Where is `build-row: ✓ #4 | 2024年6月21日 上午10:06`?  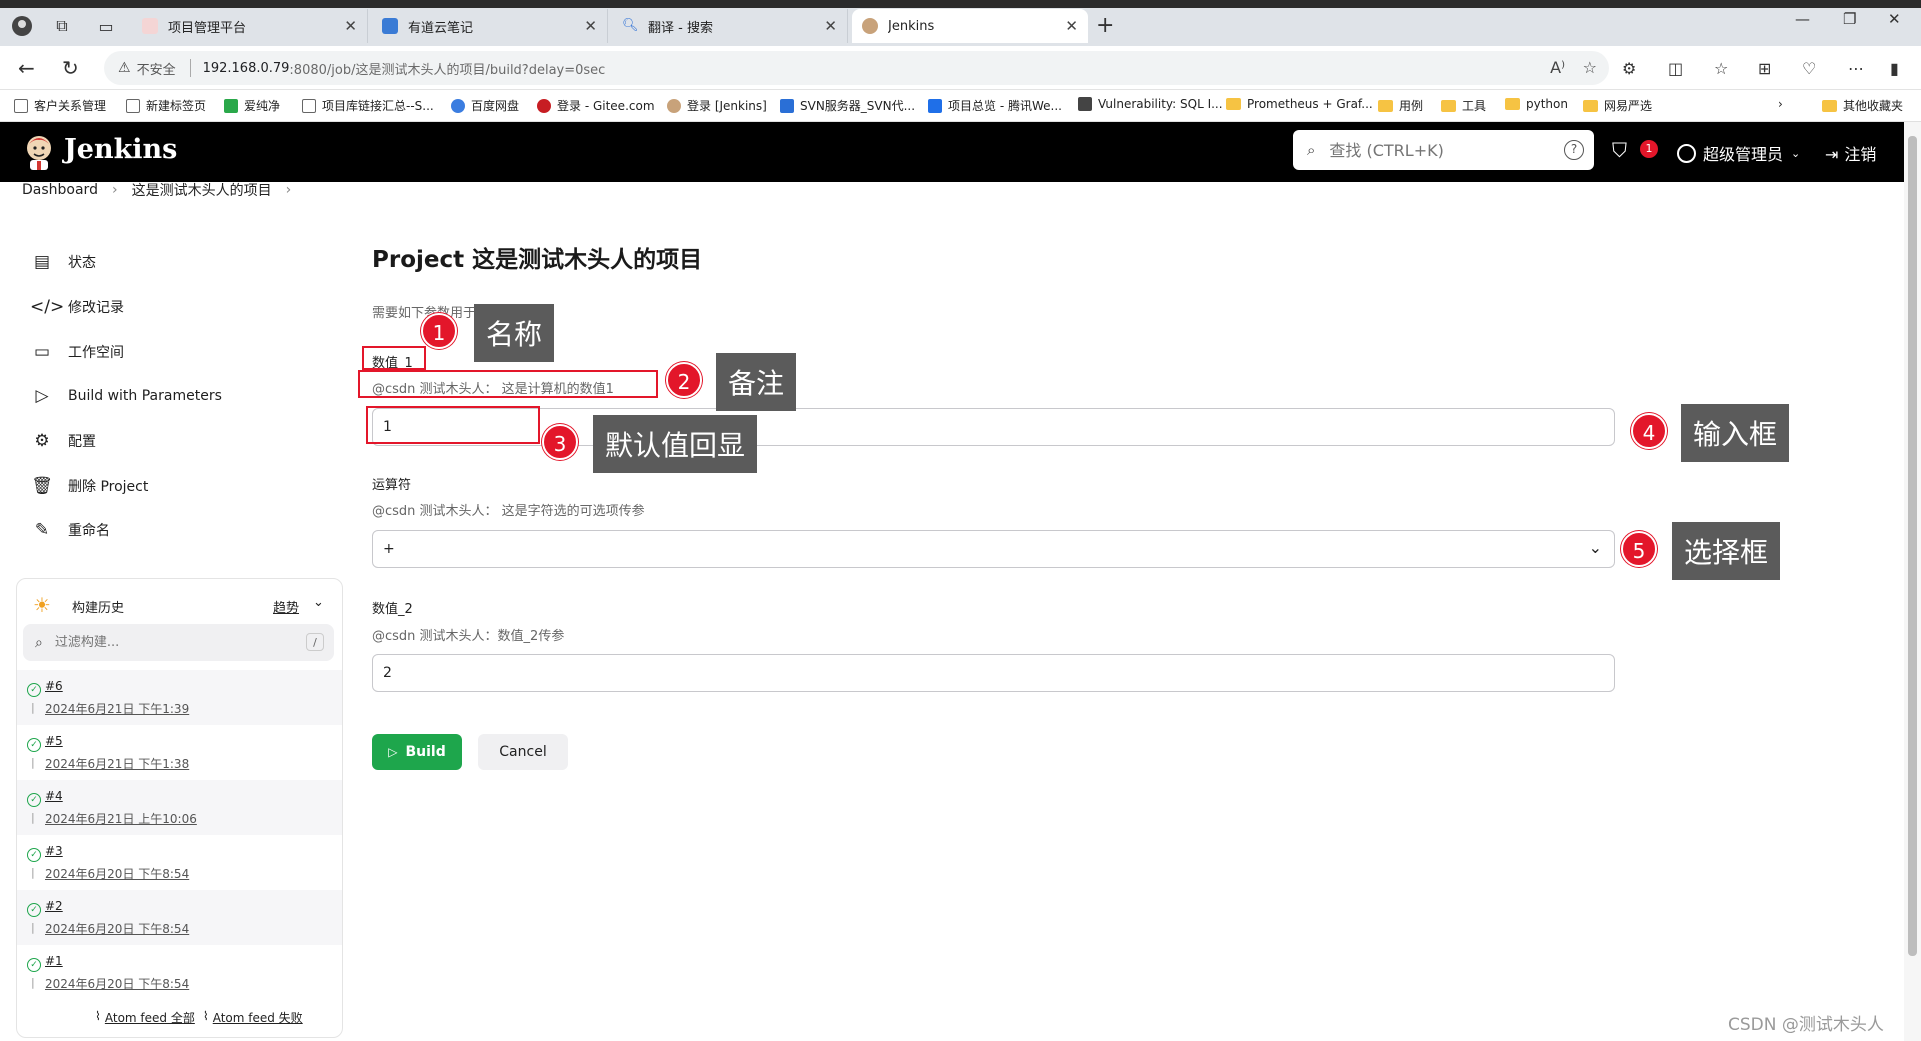
build-row: ✓ #4 | 2024年6月21日 上午10:06 is located at coordinates (179, 807).